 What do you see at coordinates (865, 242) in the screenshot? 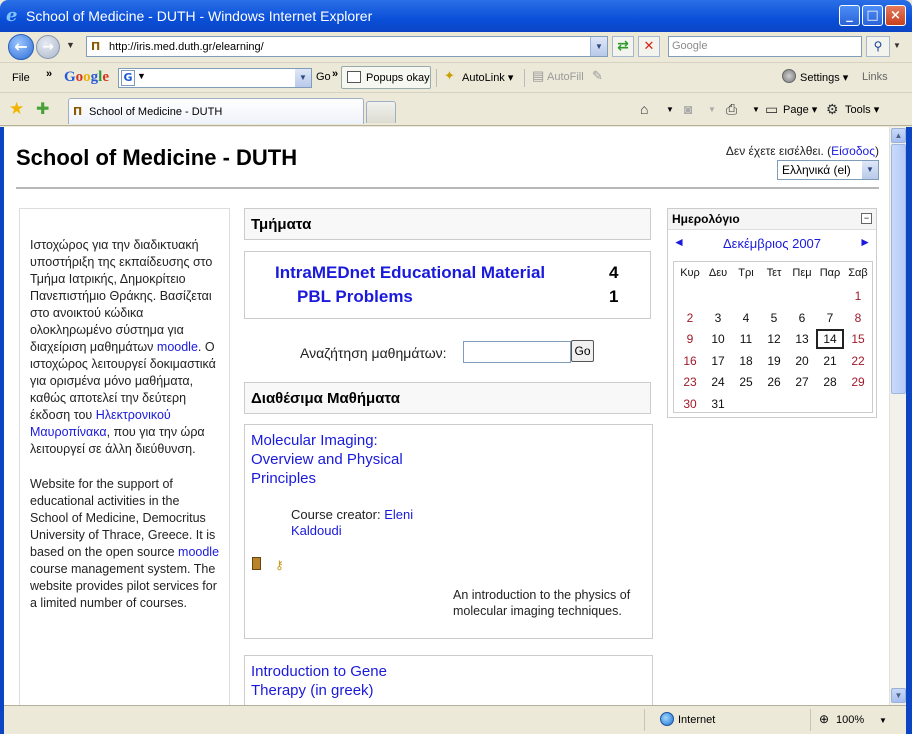
I see `next-month-icon: ►` at bounding box center [865, 242].